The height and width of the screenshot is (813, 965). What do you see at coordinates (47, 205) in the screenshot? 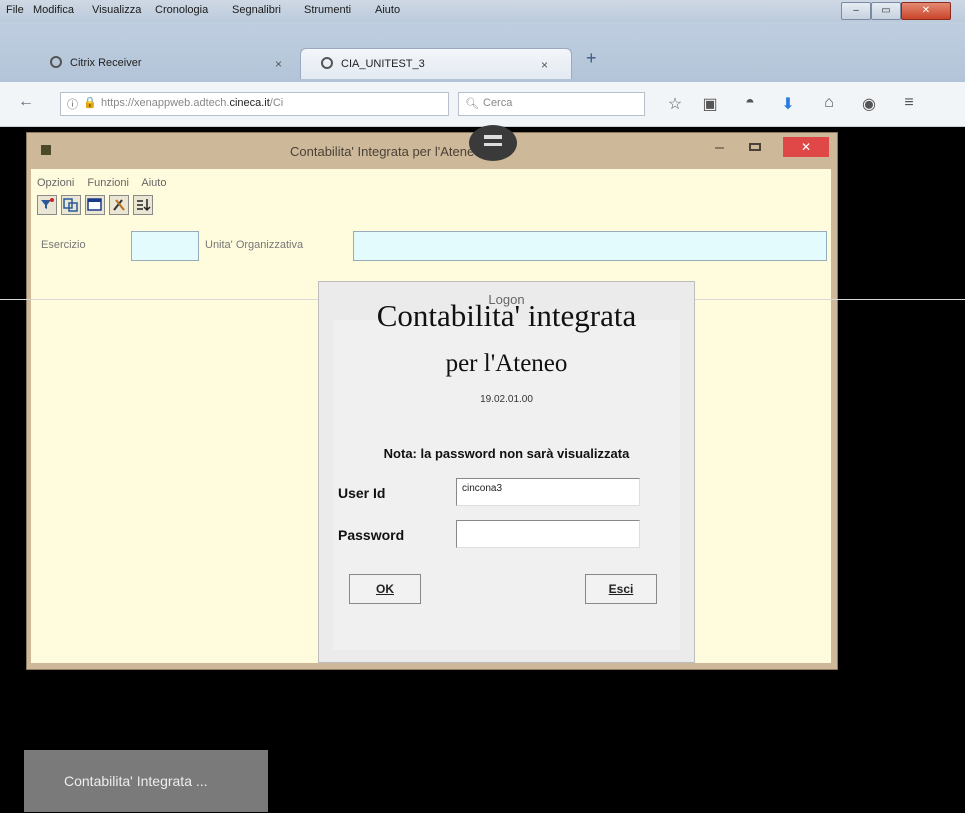
I see `filter-icon` at bounding box center [47, 205].